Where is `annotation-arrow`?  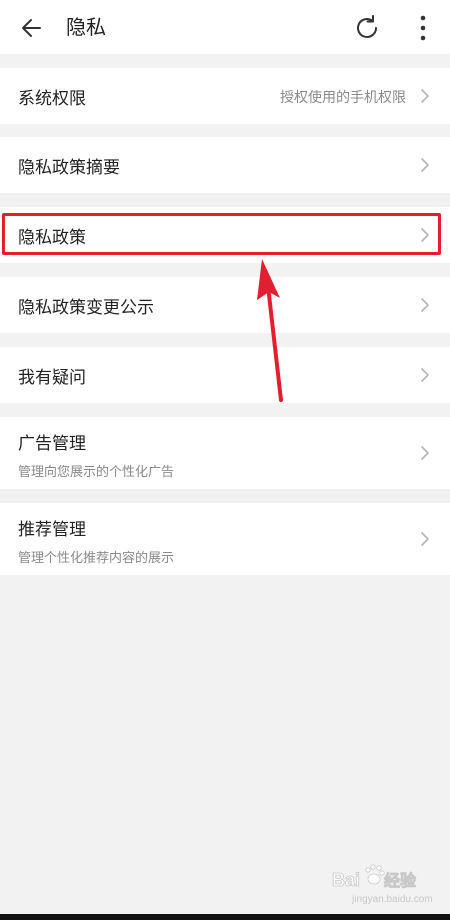 annotation-arrow is located at coordinates (270, 330).